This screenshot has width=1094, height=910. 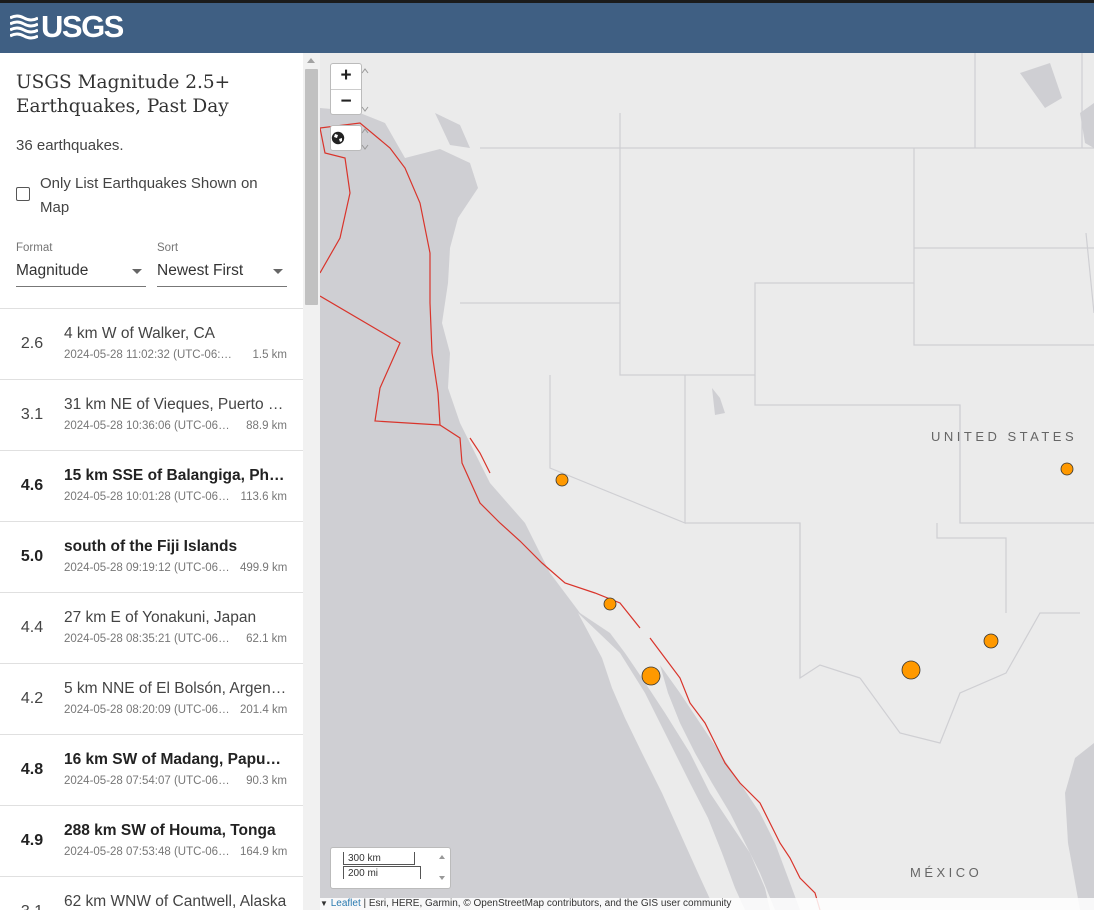 What do you see at coordinates (365, 90) in the screenshot?
I see `zoom-spinner-icon` at bounding box center [365, 90].